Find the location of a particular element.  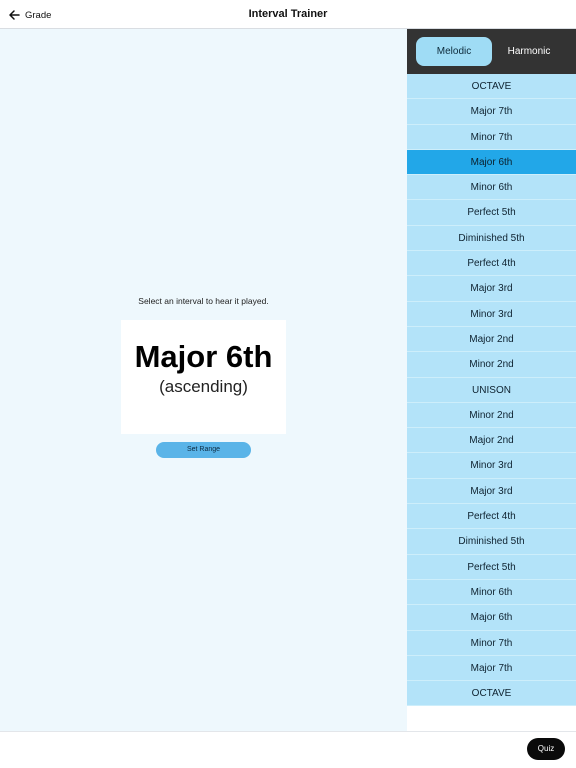

segment-harmonic: Harmonic is located at coordinates (529, 51).